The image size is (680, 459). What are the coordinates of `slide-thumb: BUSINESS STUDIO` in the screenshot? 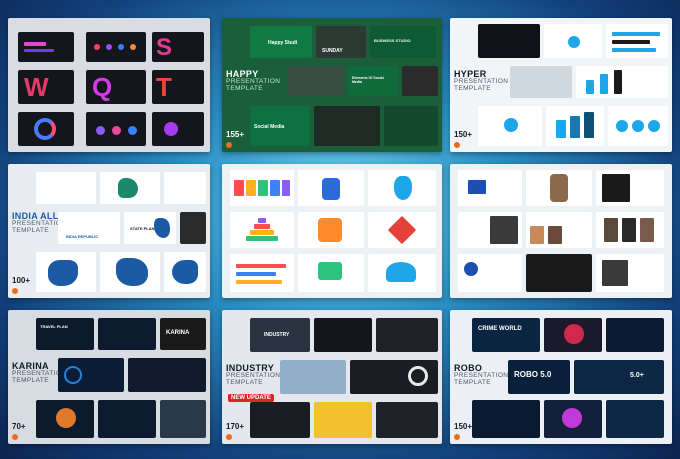 It's located at (403, 42).